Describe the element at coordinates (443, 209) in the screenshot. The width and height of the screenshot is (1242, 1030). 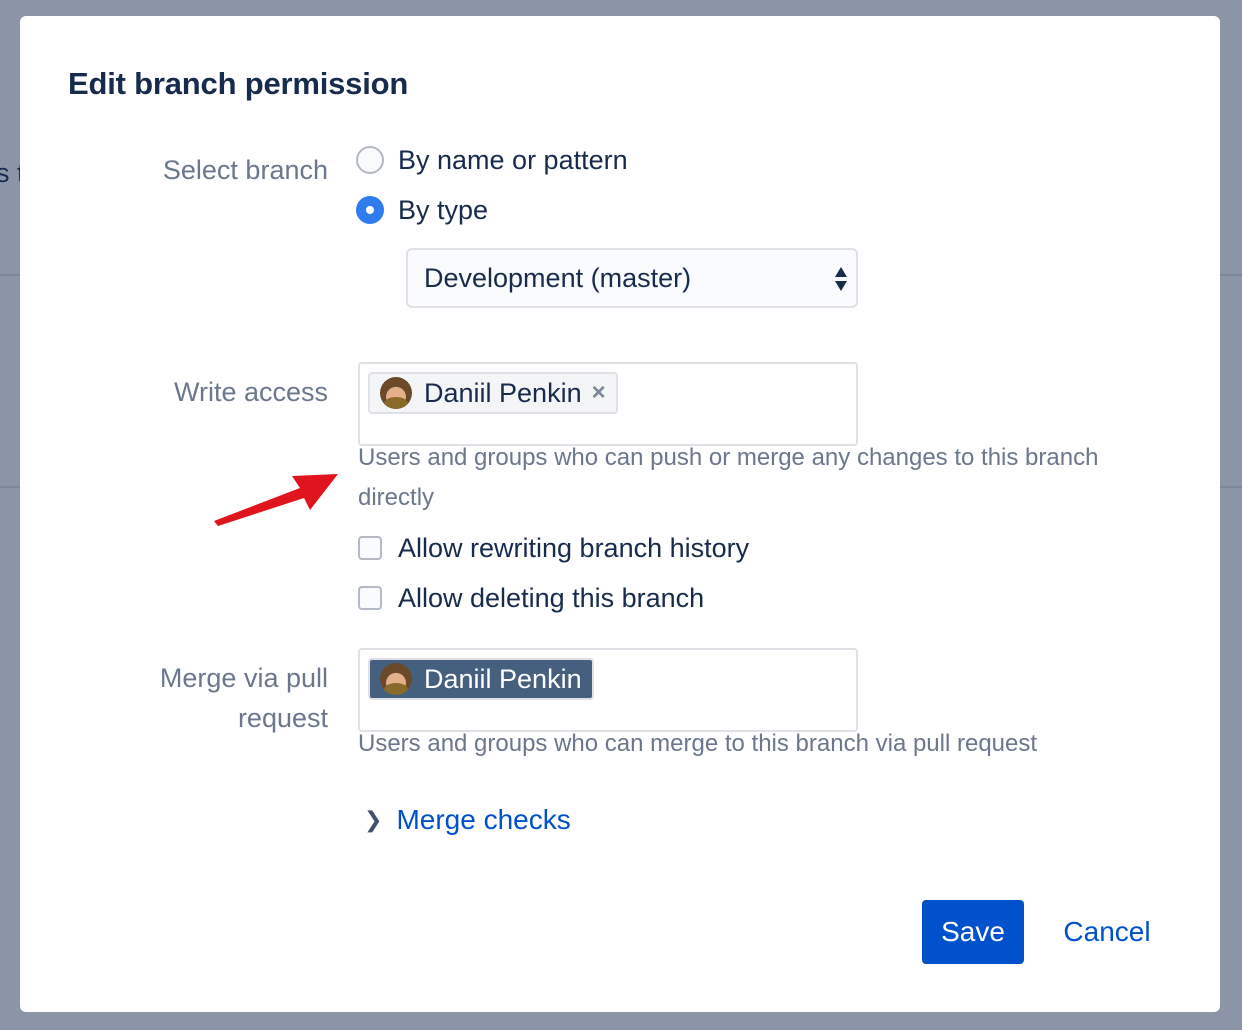
I see `radio-label: By type` at that location.